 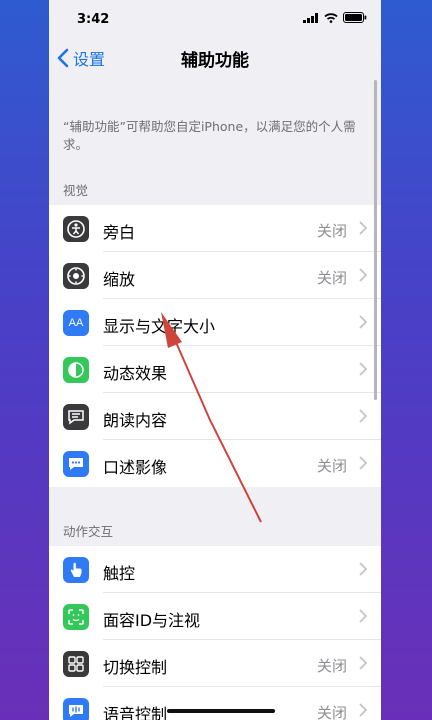 What do you see at coordinates (119, 279) in the screenshot?
I see `row-label: 缩放` at bounding box center [119, 279].